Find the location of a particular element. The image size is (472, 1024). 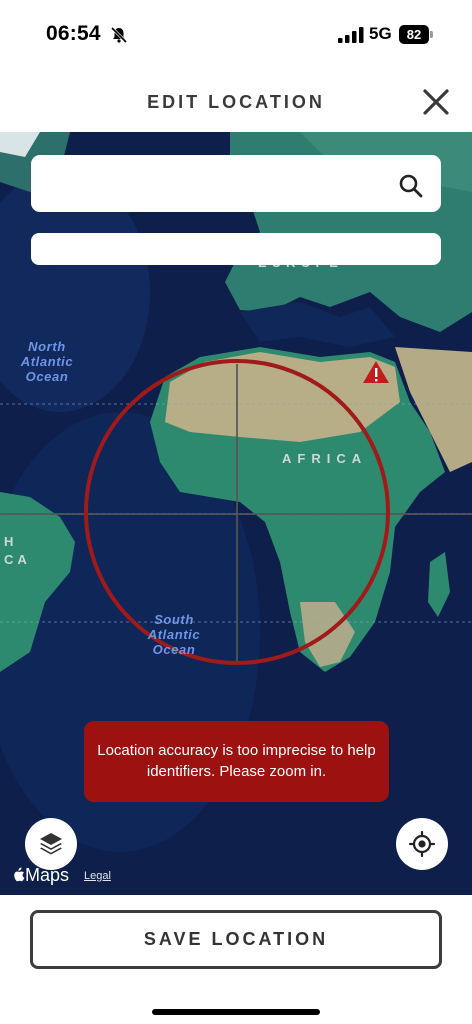

map-label-america-partial: H CA is located at coordinates (17, 550).